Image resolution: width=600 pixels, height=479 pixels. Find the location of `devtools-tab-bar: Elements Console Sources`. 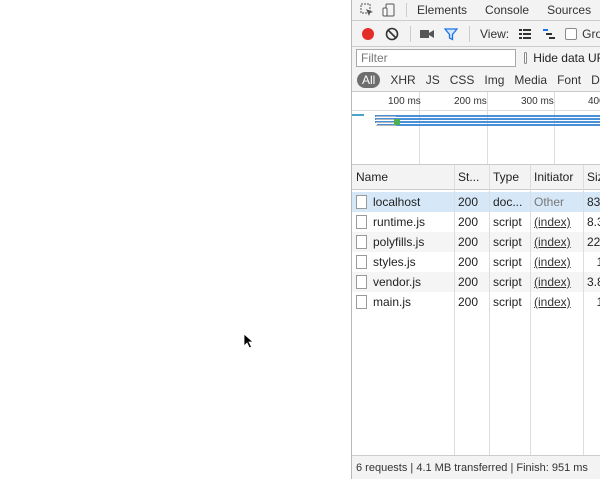

devtools-tab-bar: Elements Console Sources is located at coordinates (476, 10).